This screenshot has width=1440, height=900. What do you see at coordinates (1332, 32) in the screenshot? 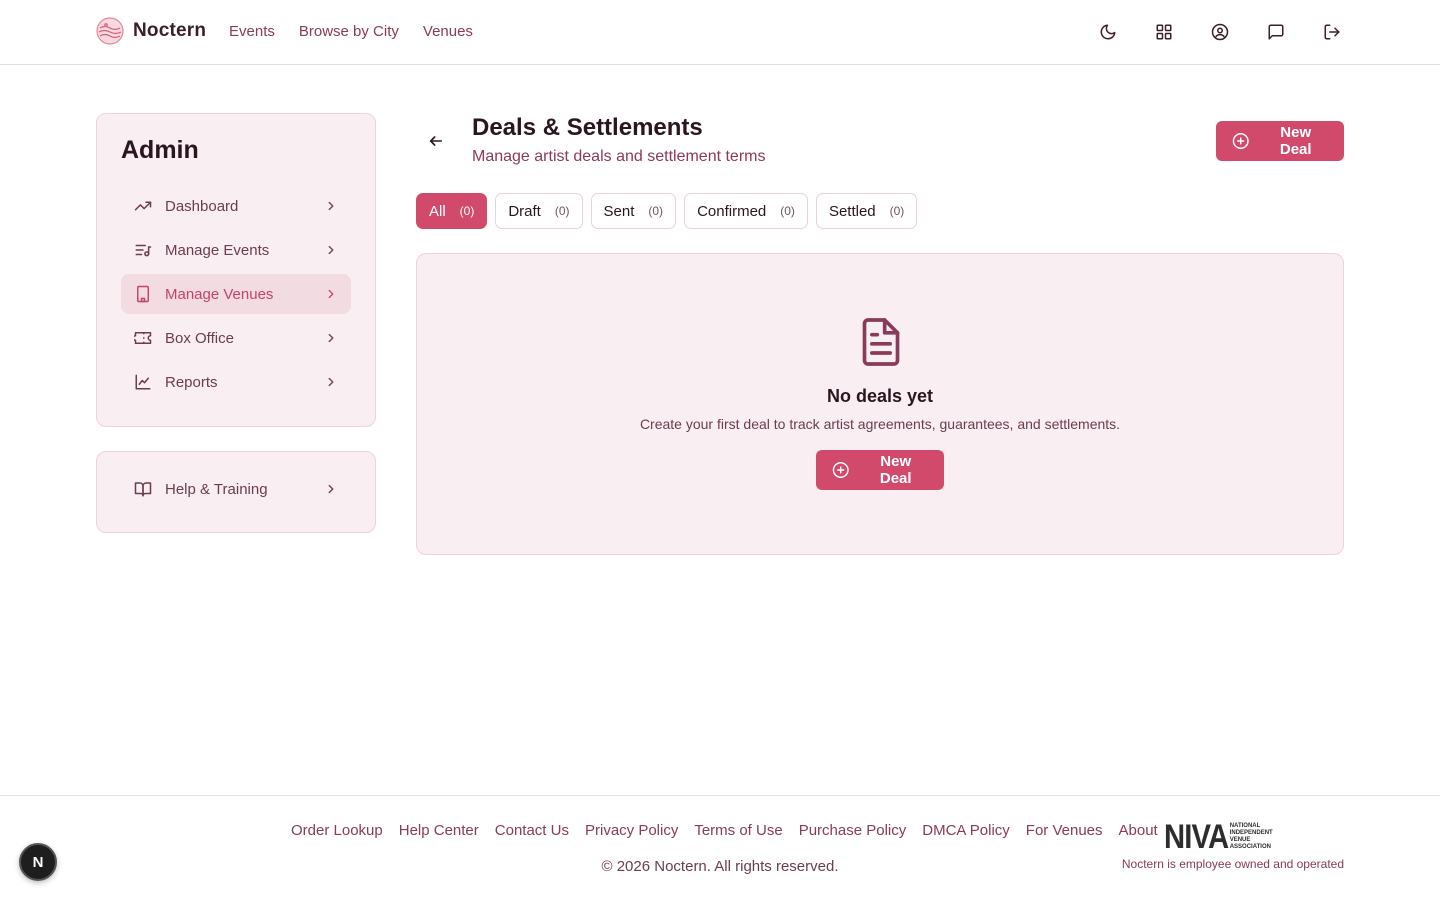
I see `logout-icon` at bounding box center [1332, 32].